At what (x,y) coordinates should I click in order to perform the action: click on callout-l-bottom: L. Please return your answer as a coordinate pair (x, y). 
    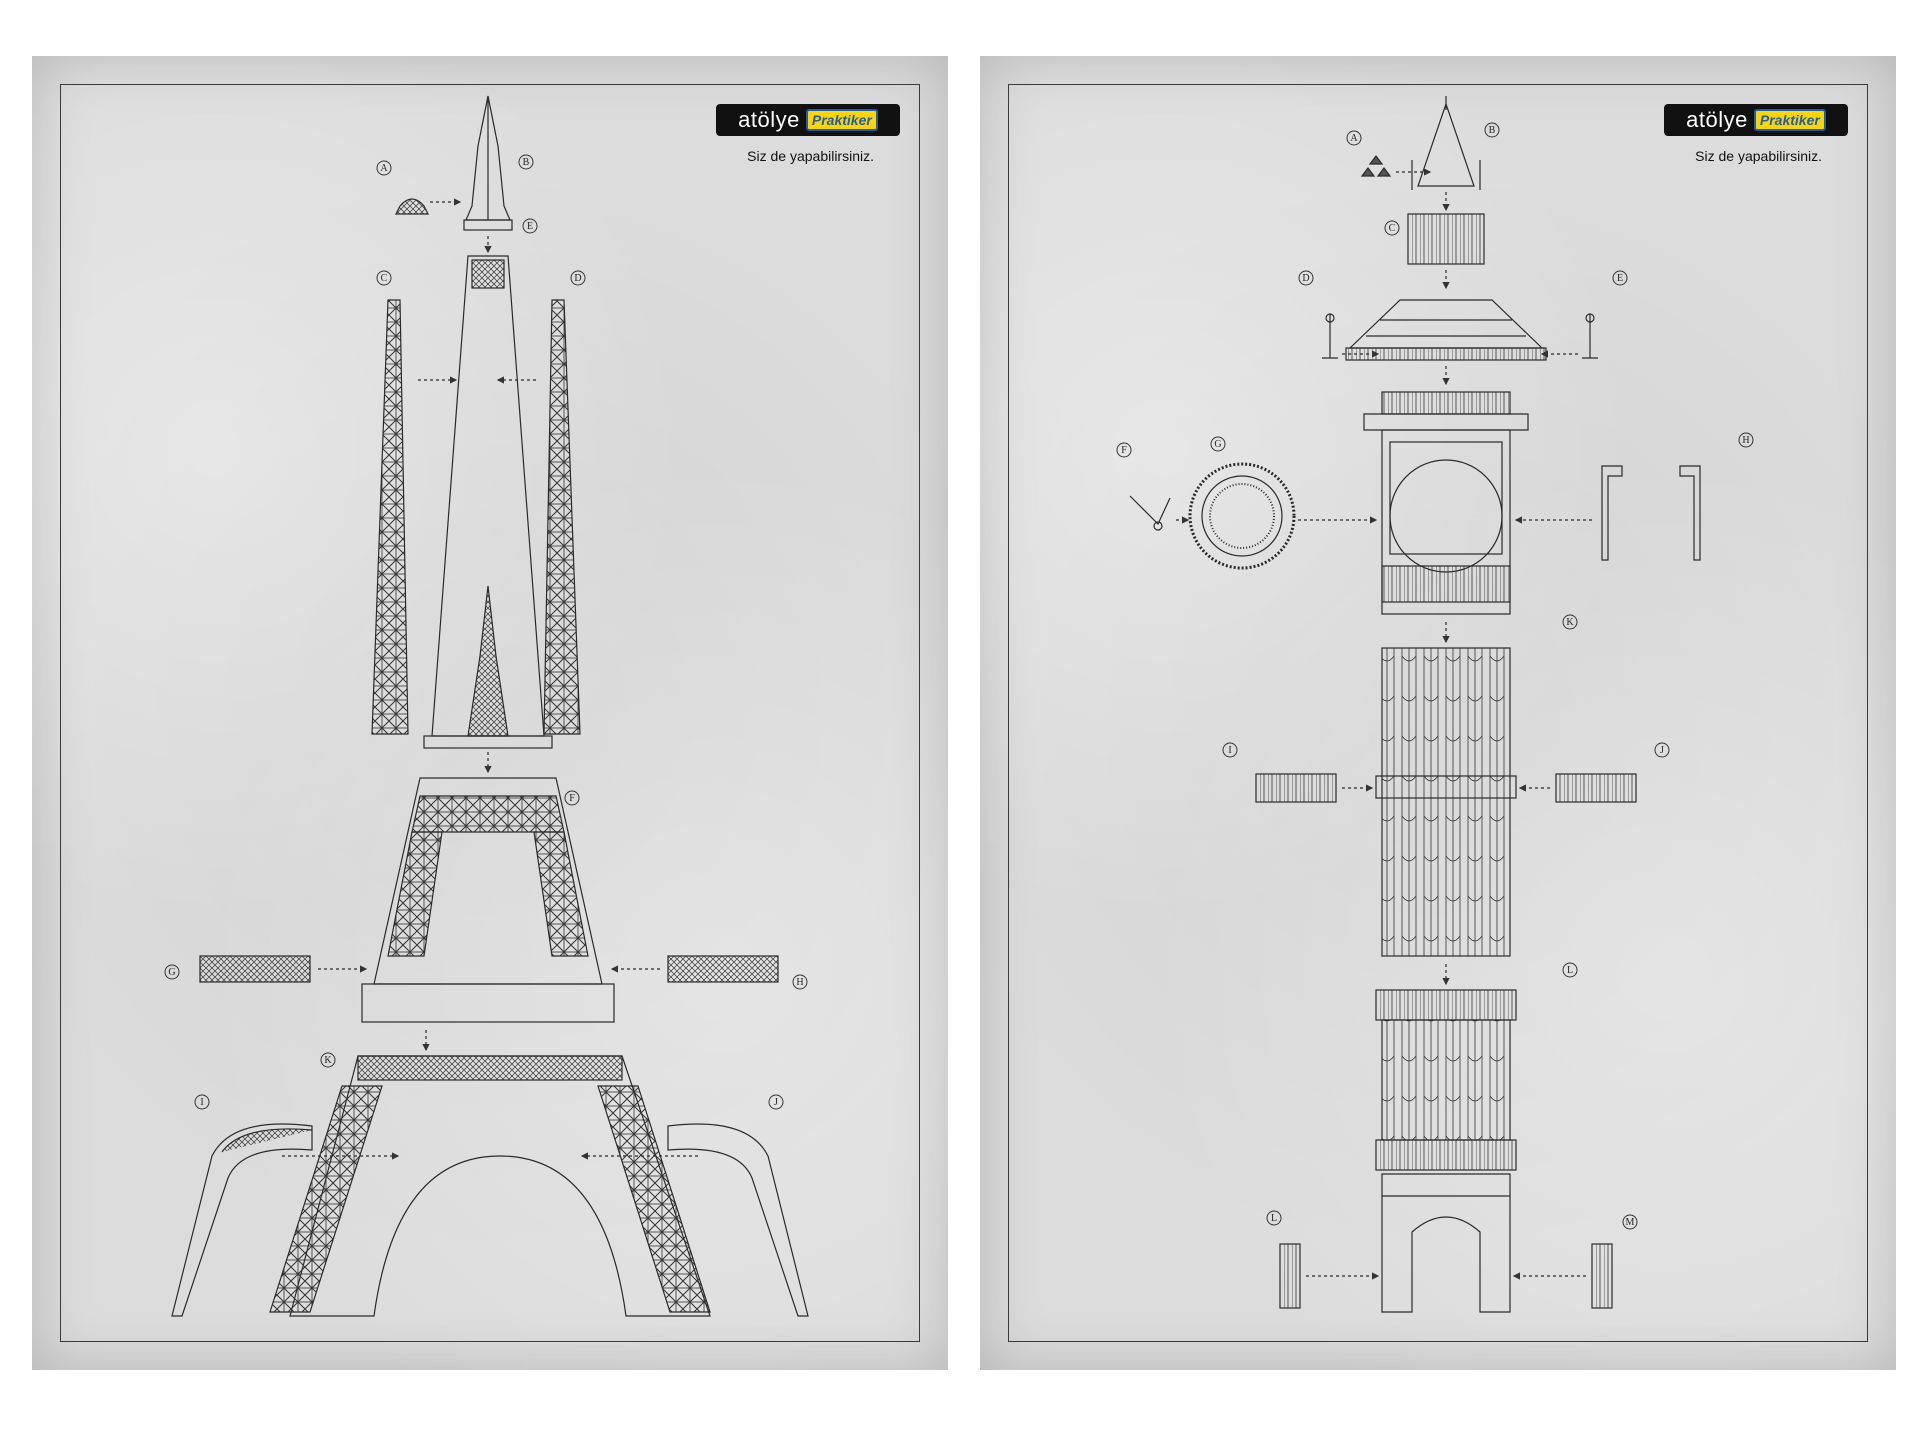
    Looking at the image, I should click on (1274, 1218).